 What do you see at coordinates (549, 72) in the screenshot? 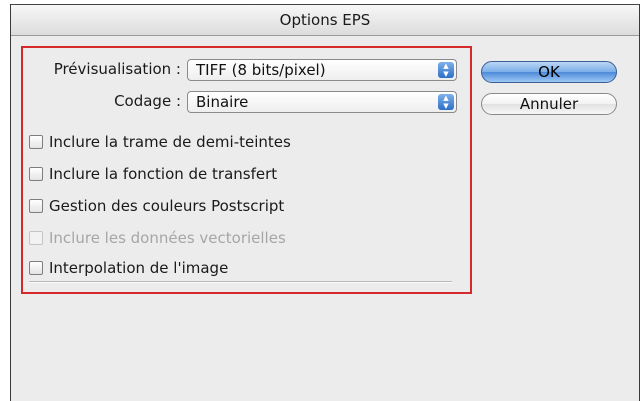
I see `ok-button: OK` at bounding box center [549, 72].